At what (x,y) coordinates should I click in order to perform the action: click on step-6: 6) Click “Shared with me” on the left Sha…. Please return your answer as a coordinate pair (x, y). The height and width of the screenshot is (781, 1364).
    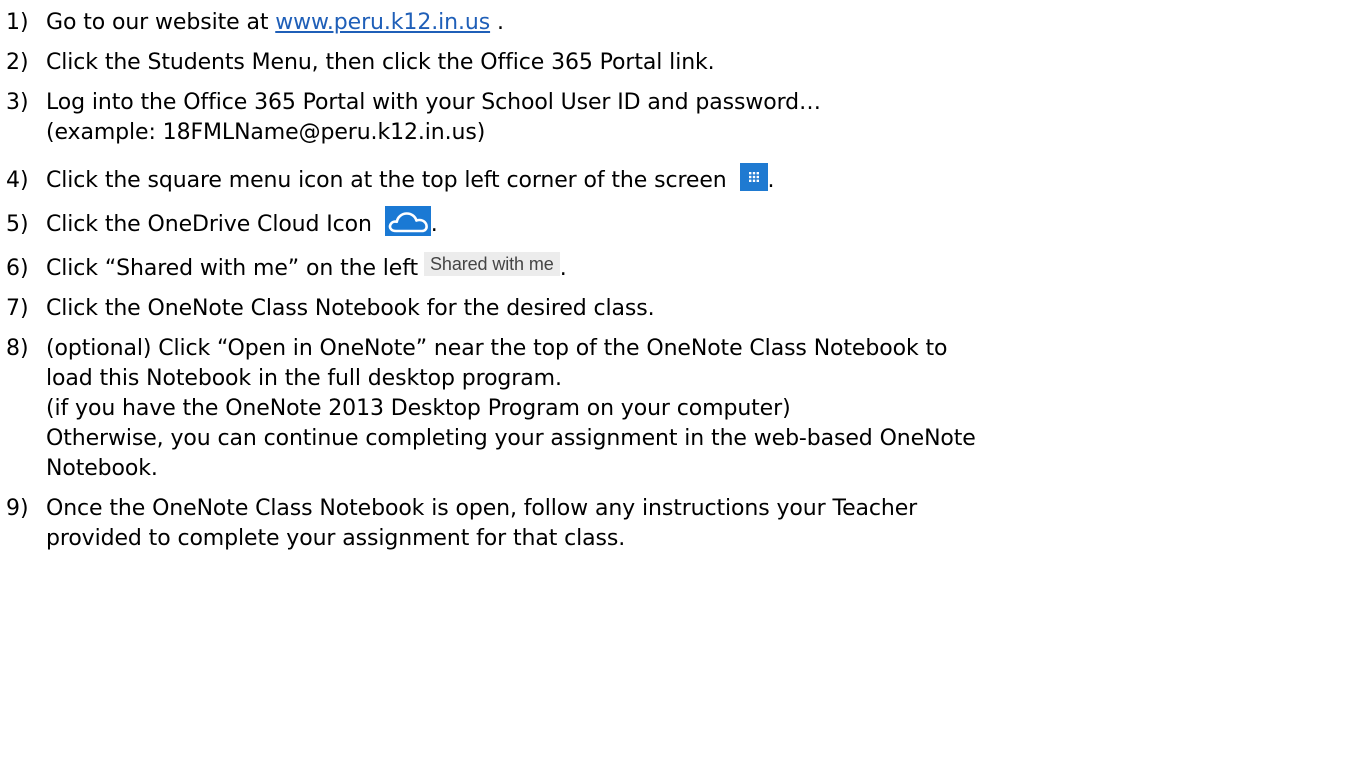
    Looking at the image, I should click on (681, 268).